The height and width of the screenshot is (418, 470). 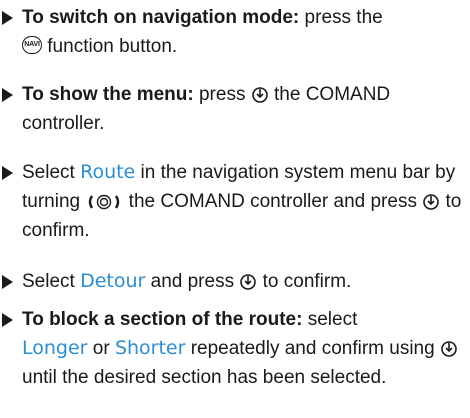 I want to click on ui-detour-label: Detour, so click(x=113, y=281).